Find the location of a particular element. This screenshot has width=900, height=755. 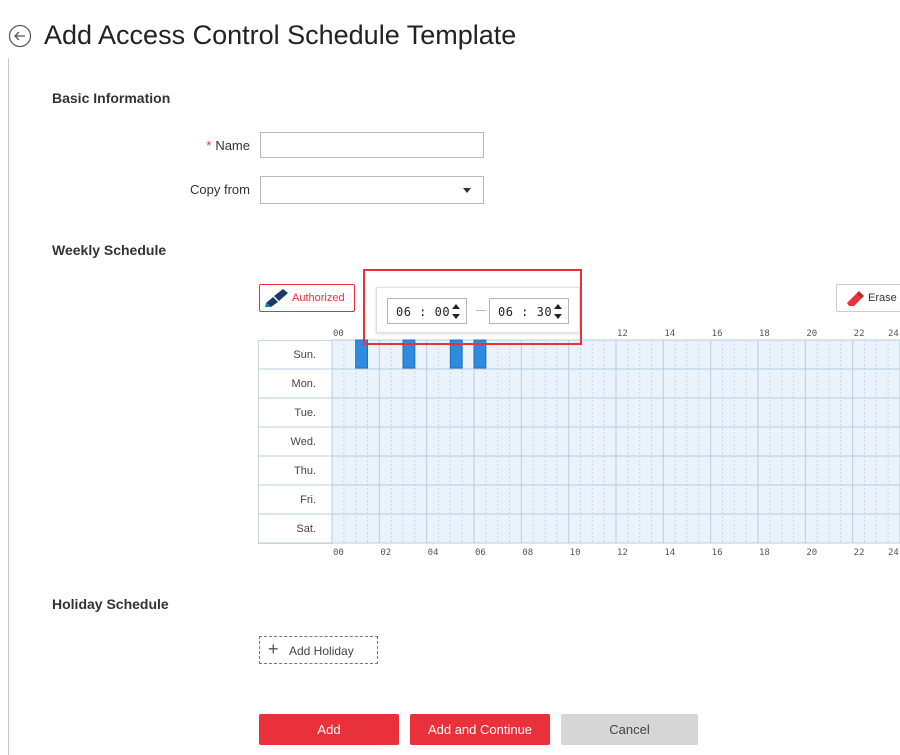

hour-tick-bottom: 04 is located at coordinates (433, 553).